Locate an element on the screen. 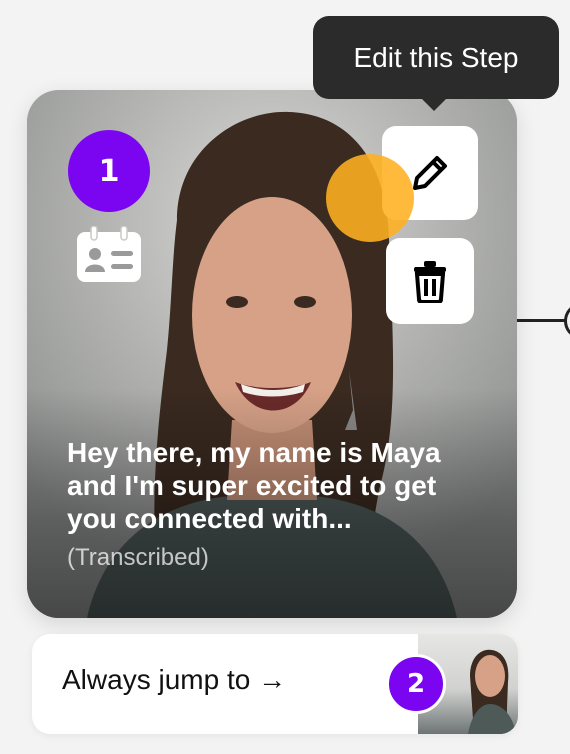 Image resolution: width=570 pixels, height=754 pixels. jump-logic-card: Always jump to → 2 is located at coordinates (275, 684).